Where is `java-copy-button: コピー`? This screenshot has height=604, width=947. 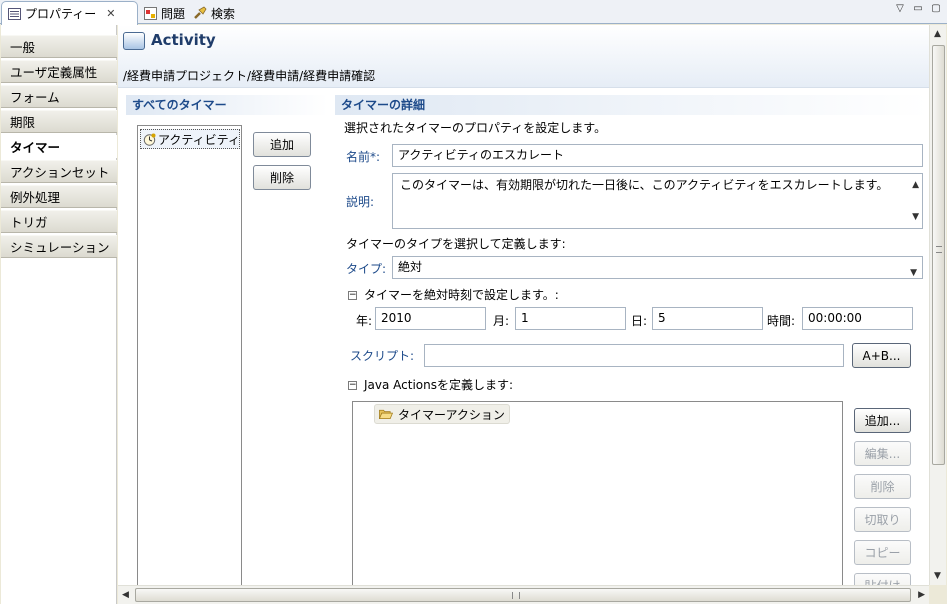
java-copy-button: コピー is located at coordinates (882, 552).